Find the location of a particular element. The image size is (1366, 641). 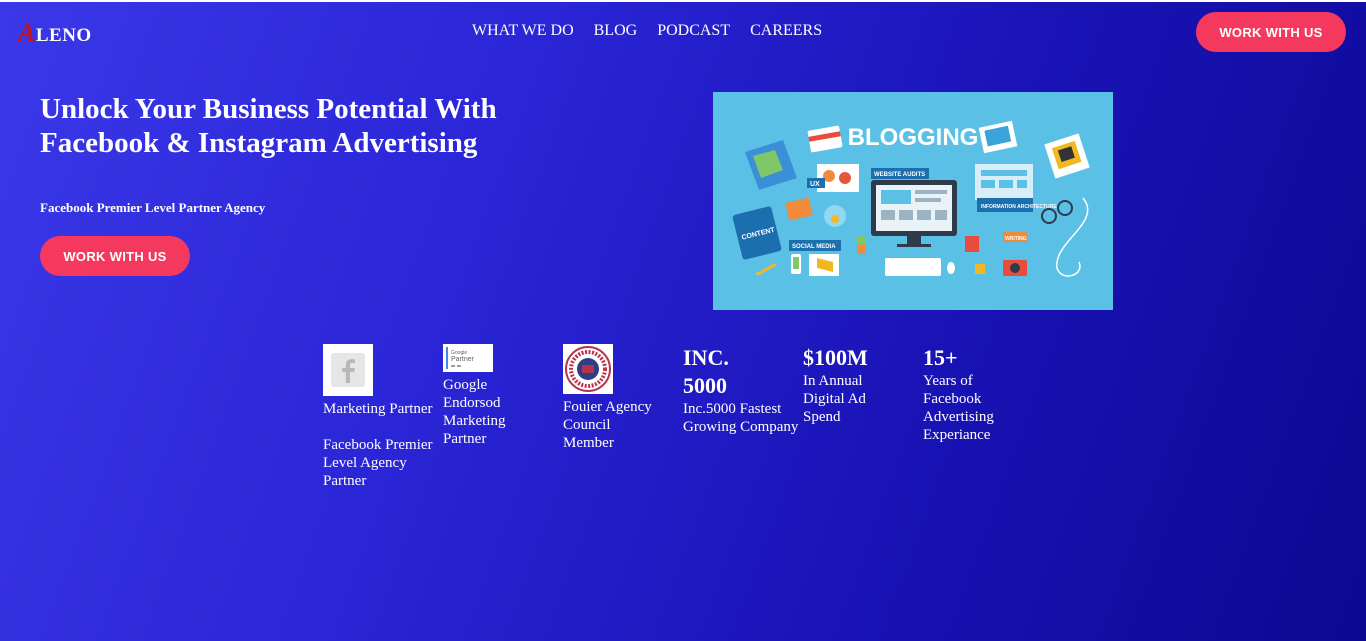

website-audits-label: WEBSITE AUDITS is located at coordinates (899, 175).